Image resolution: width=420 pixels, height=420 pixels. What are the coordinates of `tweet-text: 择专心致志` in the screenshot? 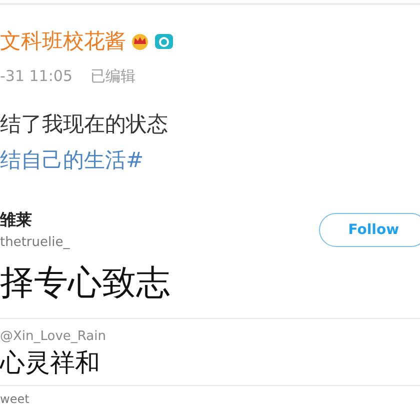 It's located at (210, 289).